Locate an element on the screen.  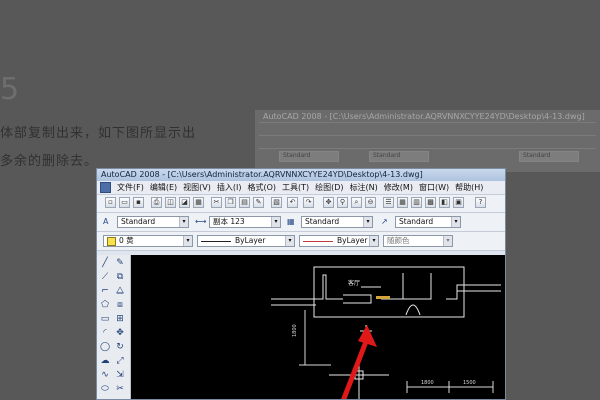
linetype-select: ByLayer ▾ is located at coordinates (246, 241).